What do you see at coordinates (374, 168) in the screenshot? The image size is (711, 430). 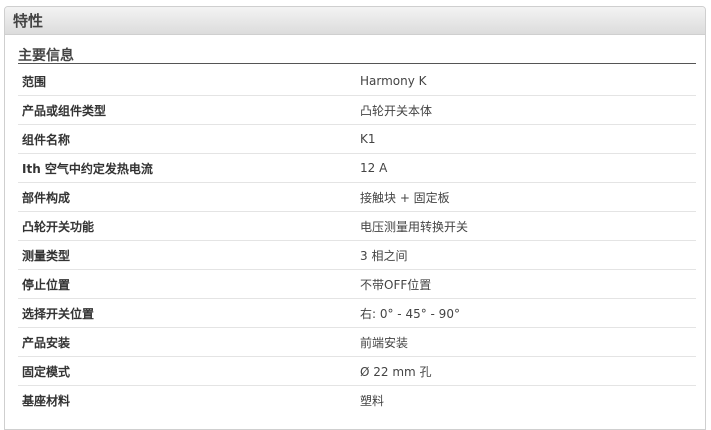 I see `row-value: 12 A` at bounding box center [374, 168].